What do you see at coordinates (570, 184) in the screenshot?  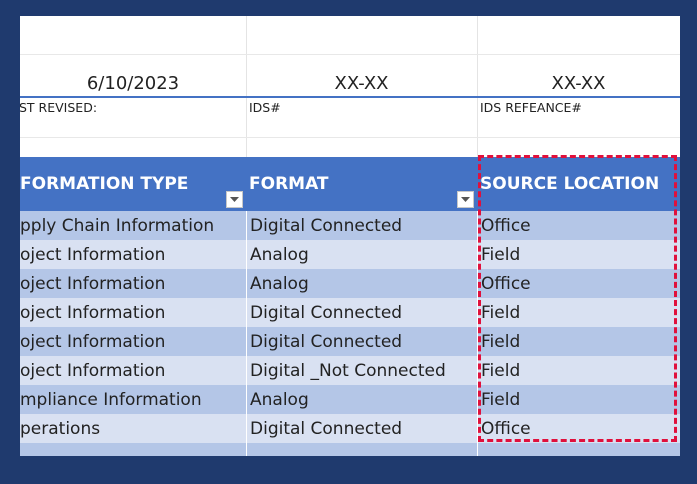 I see `header-label: SOURCE LOCATION` at bounding box center [570, 184].